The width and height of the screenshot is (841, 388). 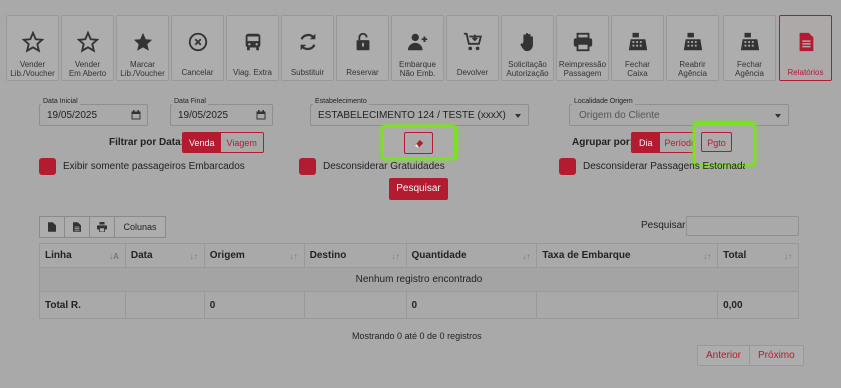 What do you see at coordinates (567, 166) in the screenshot?
I see `estornadas-checkbox` at bounding box center [567, 166].